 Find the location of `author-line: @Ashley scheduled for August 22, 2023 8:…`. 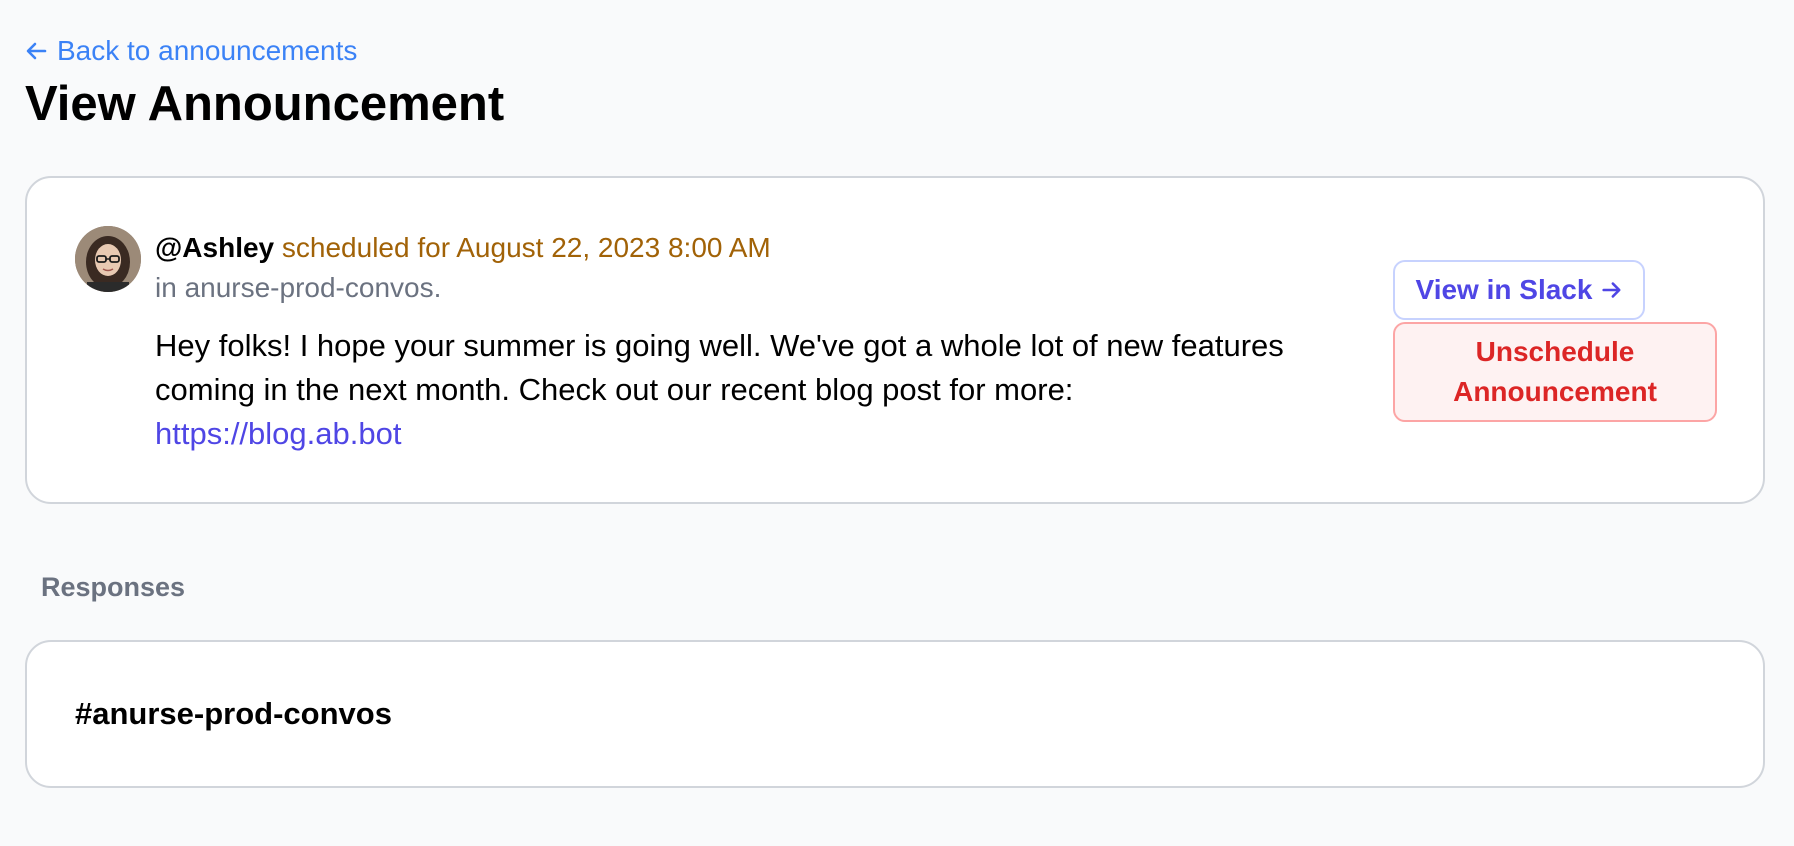

author-line: @Ashley scheduled for August 22, 2023 8:… is located at coordinates (463, 248).